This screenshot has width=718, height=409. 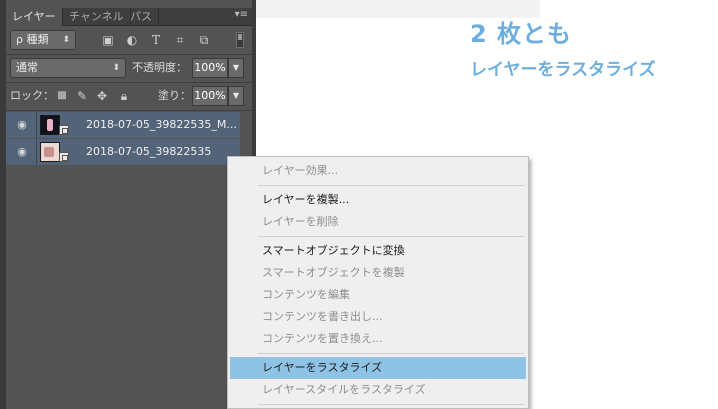 I want to click on lock-pixels-brush-icon: ✎, so click(x=82, y=96).